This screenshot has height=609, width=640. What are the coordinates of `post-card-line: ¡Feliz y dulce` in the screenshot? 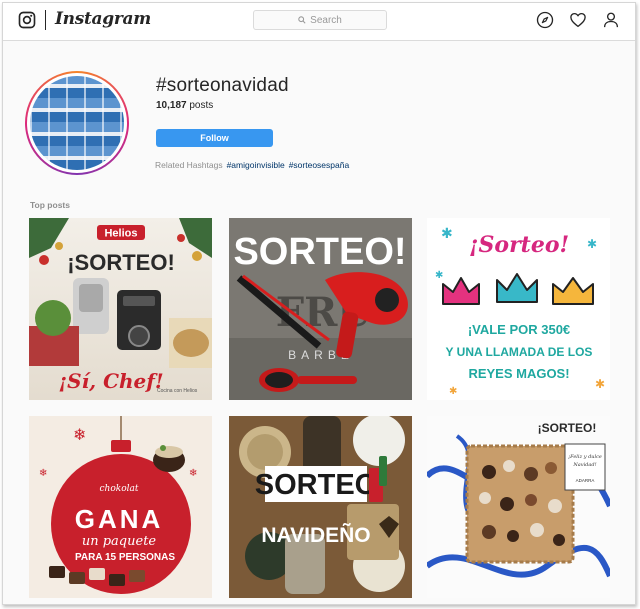 It's located at (585, 457).